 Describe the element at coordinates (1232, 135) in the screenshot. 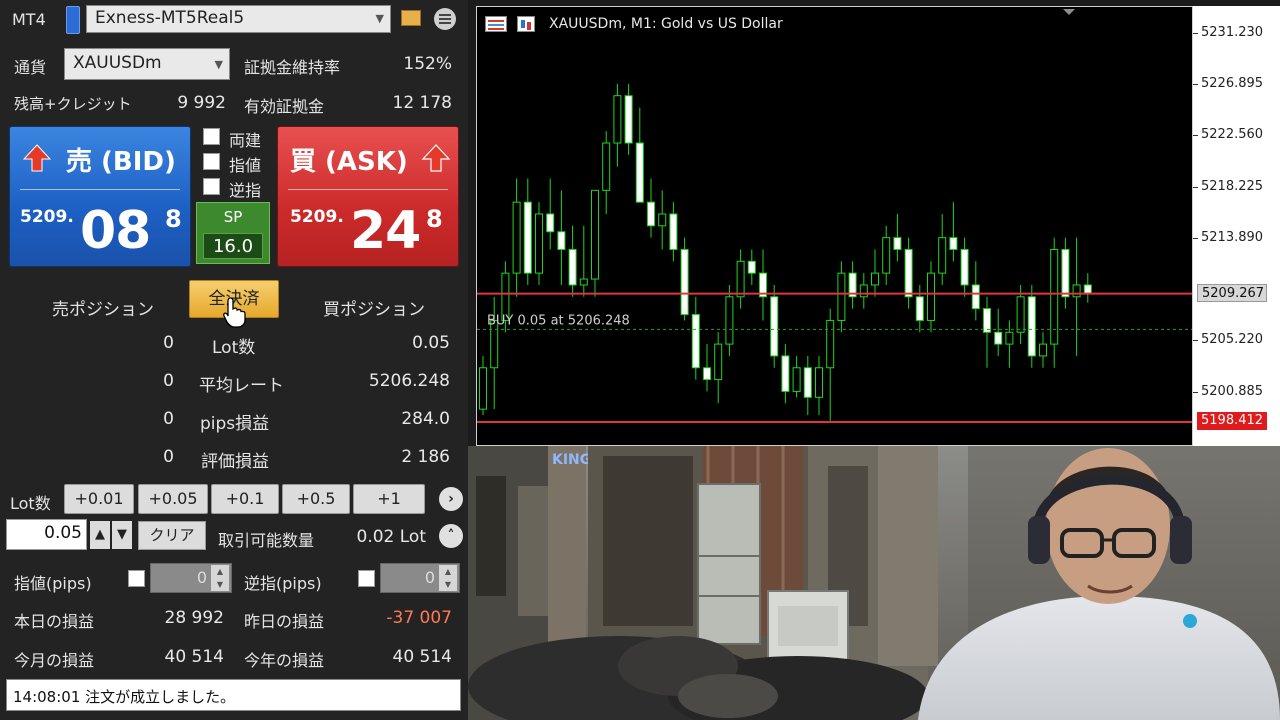

I see `price-tick-label: 5222.560` at that location.